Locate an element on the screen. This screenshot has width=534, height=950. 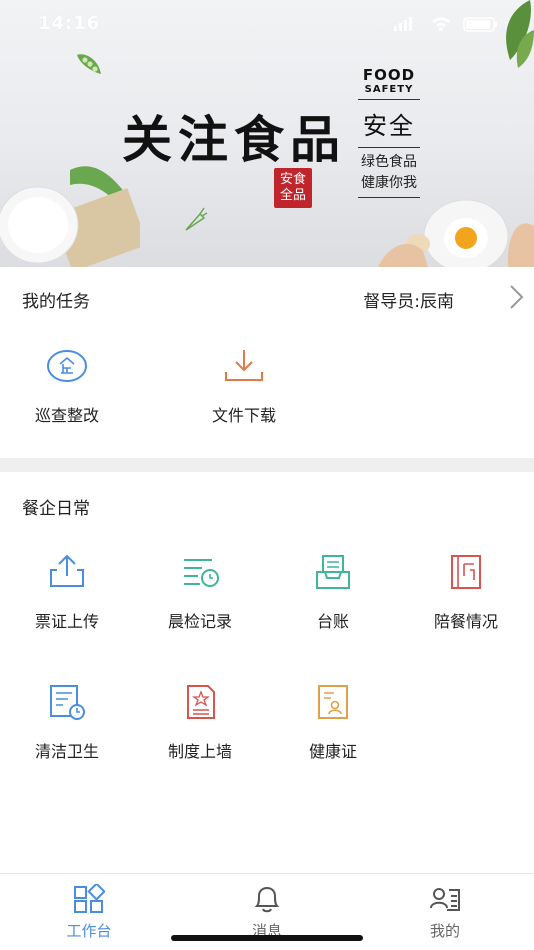
egg-bowl-decoration-icon is located at coordinates (456, 233).